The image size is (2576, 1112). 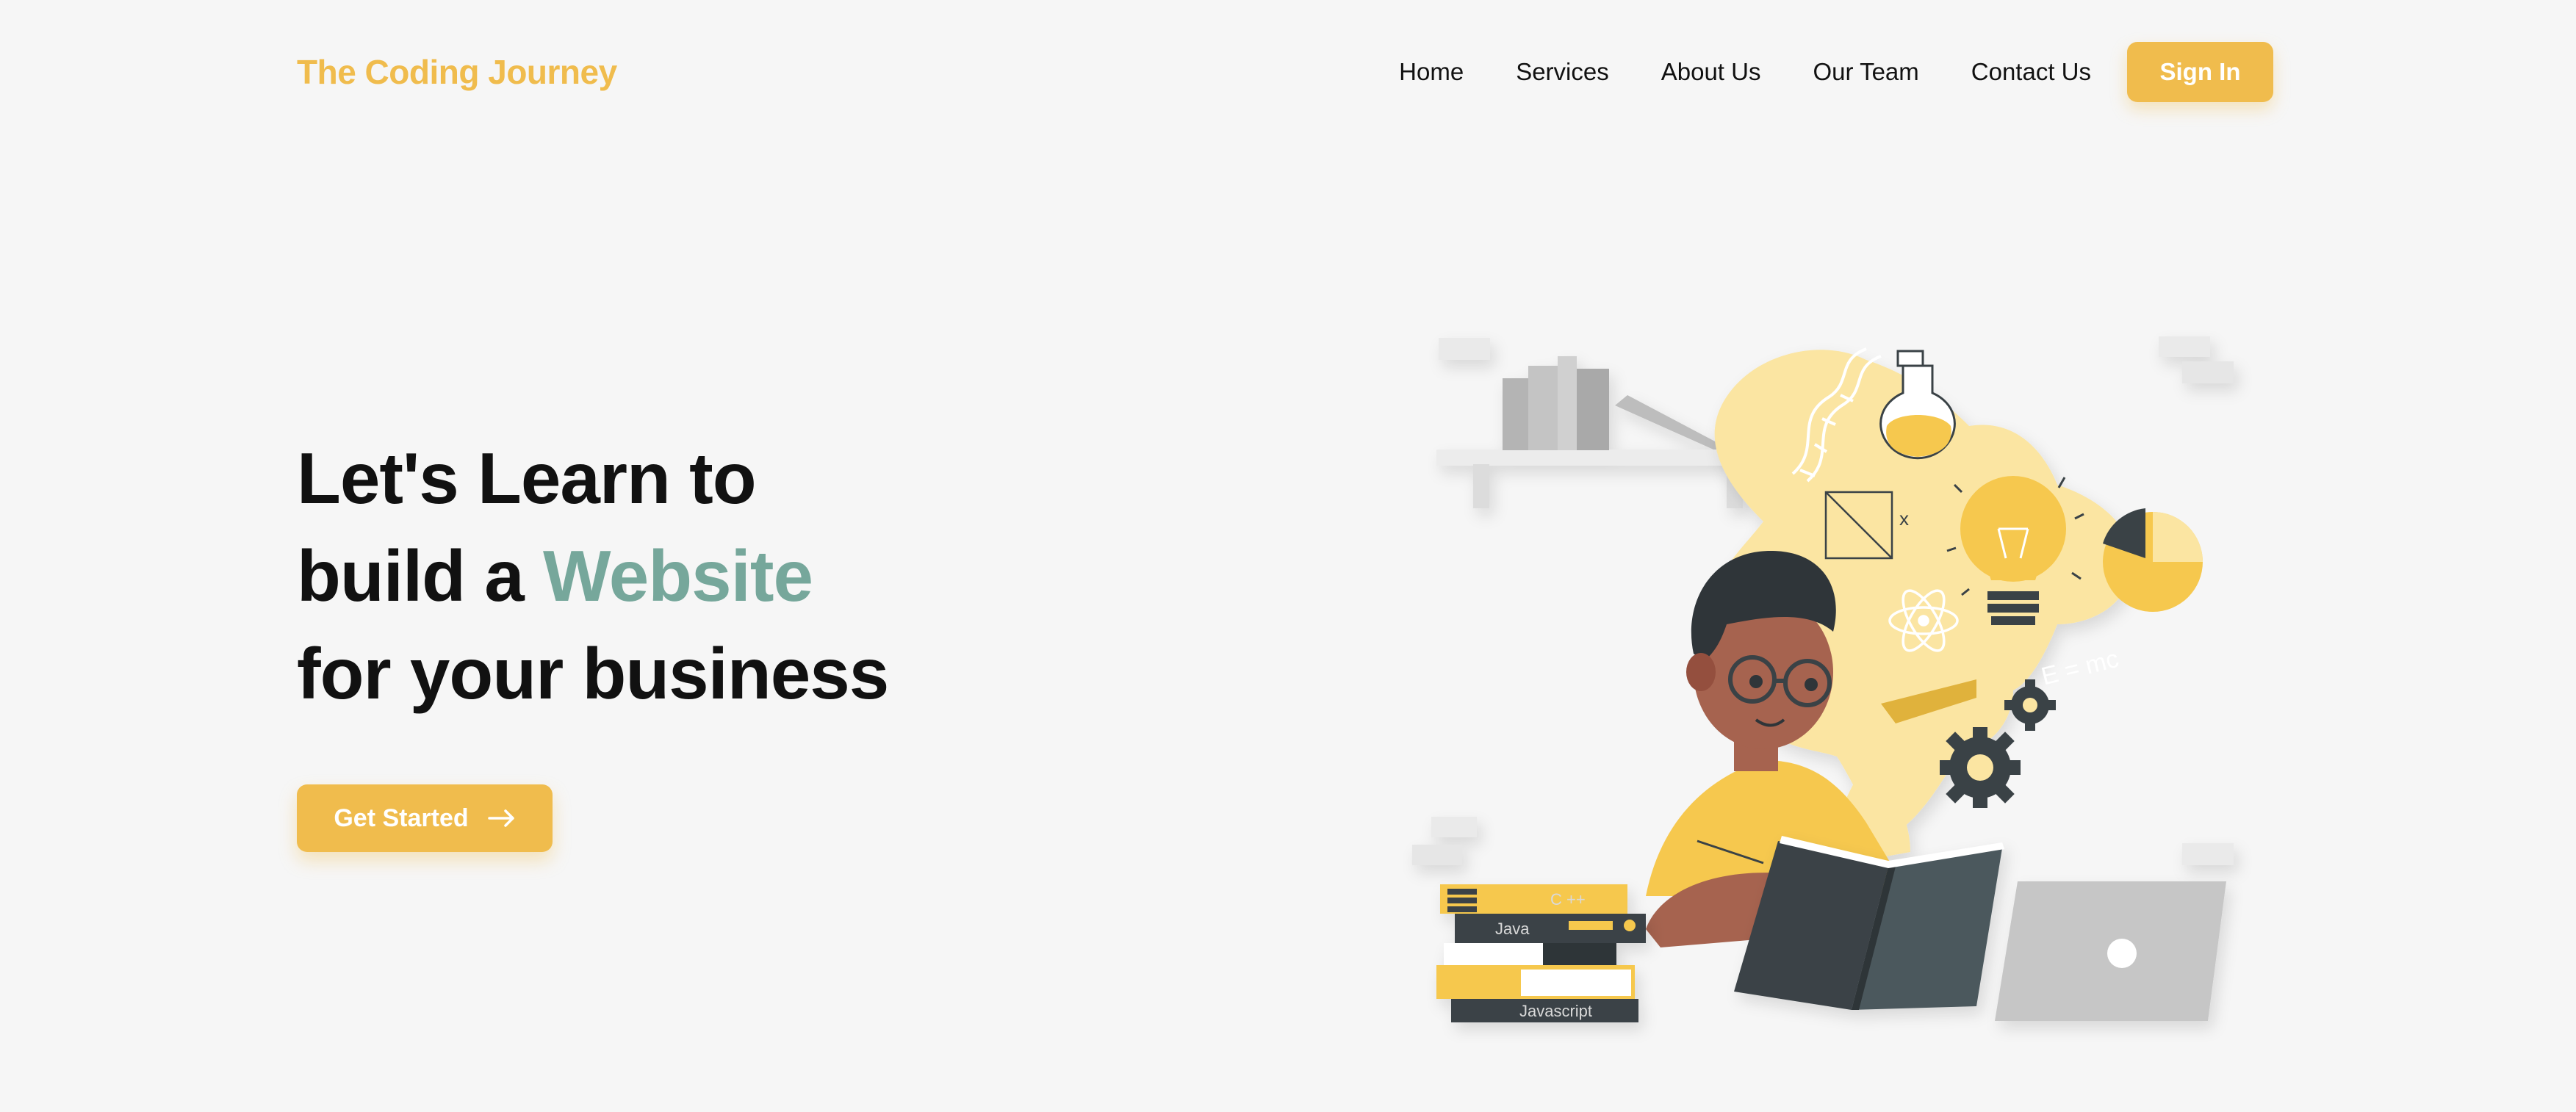 I want to click on book-cpp: C ++, so click(x=1568, y=899).